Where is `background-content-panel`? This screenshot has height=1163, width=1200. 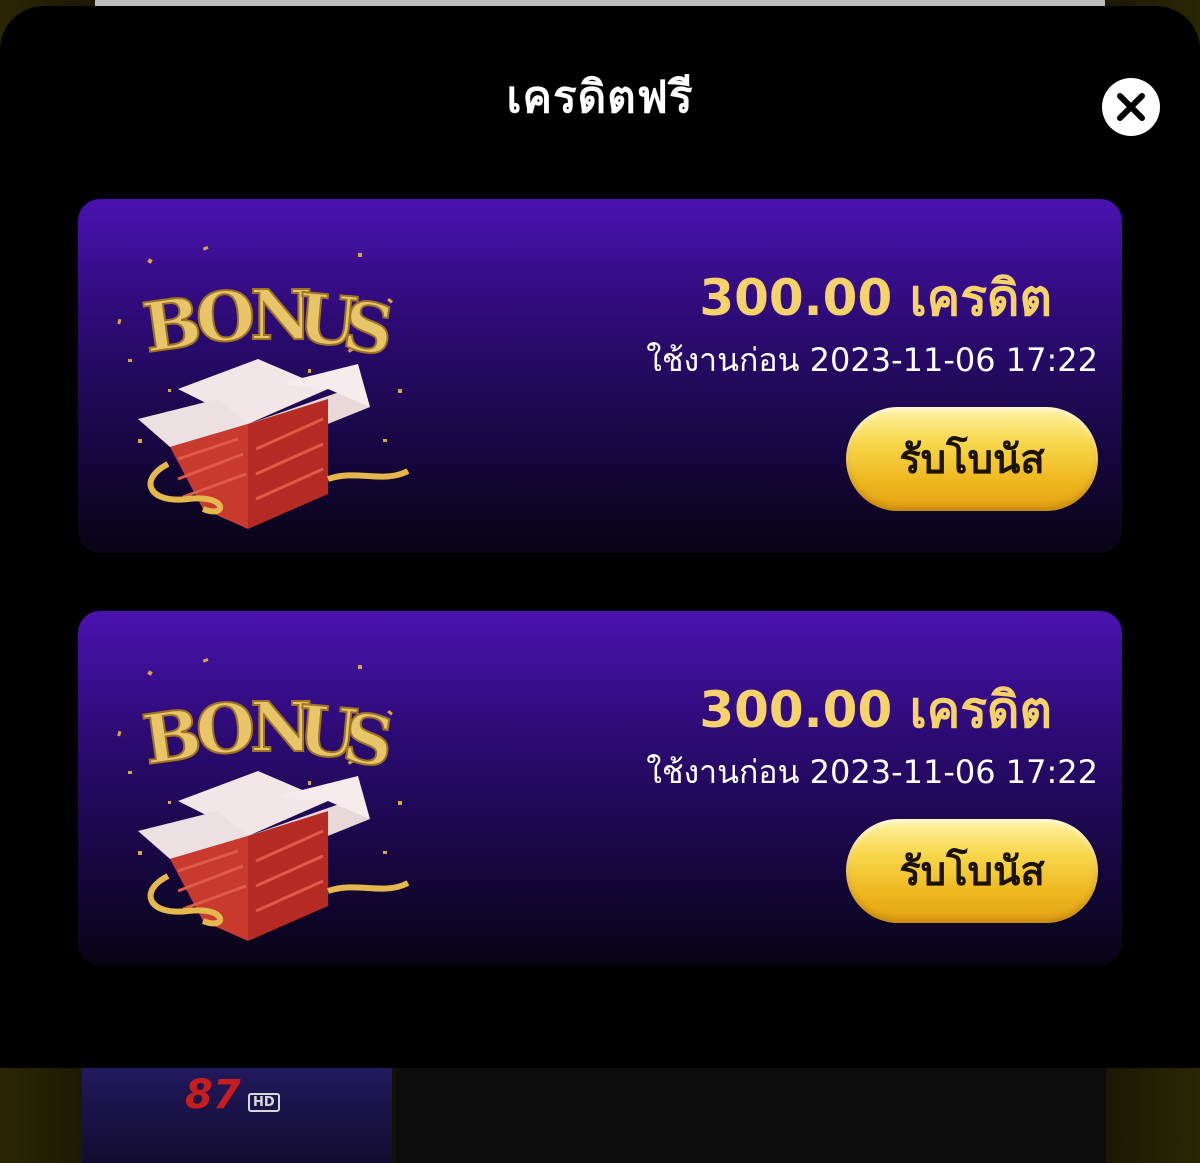 background-content-panel is located at coordinates (751, 1112).